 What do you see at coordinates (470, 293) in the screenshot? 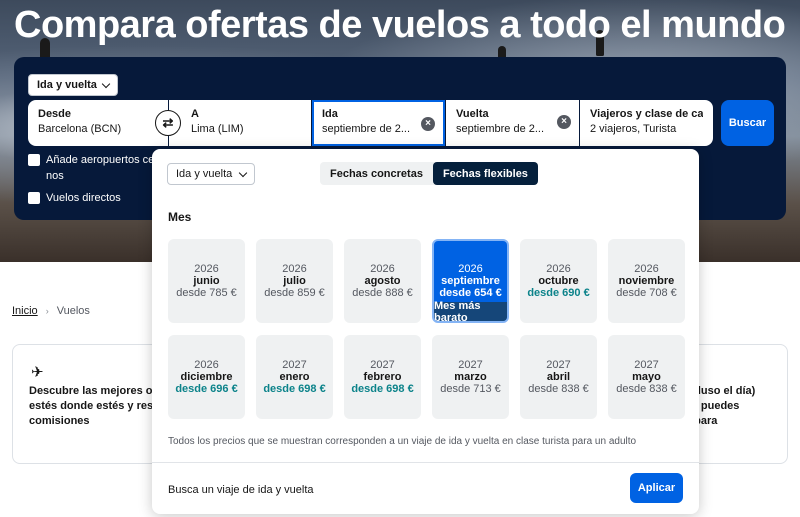
I see `month-price: desde 654 €` at bounding box center [470, 293].